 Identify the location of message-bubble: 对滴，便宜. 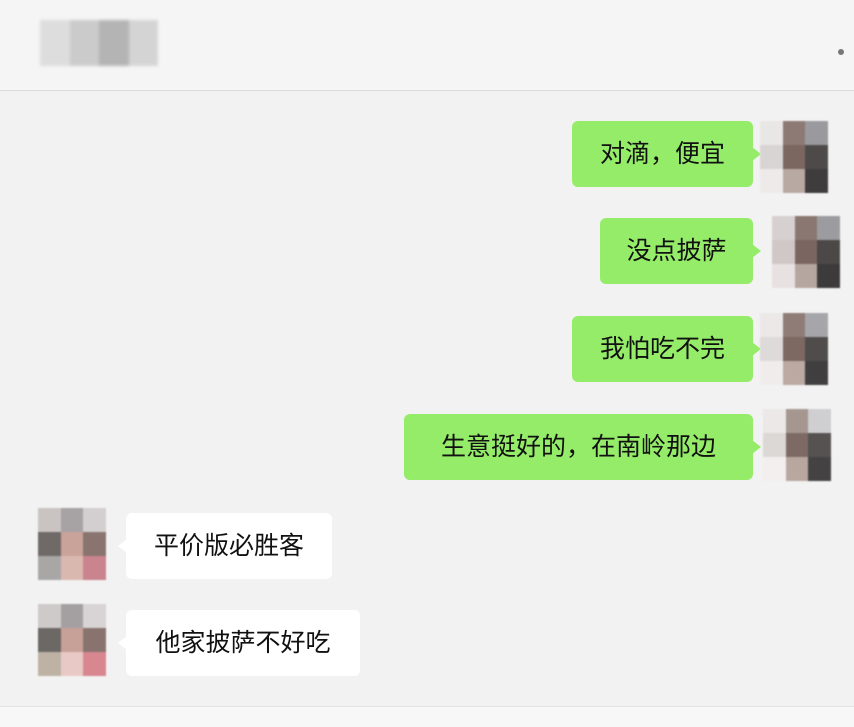
(666, 154).